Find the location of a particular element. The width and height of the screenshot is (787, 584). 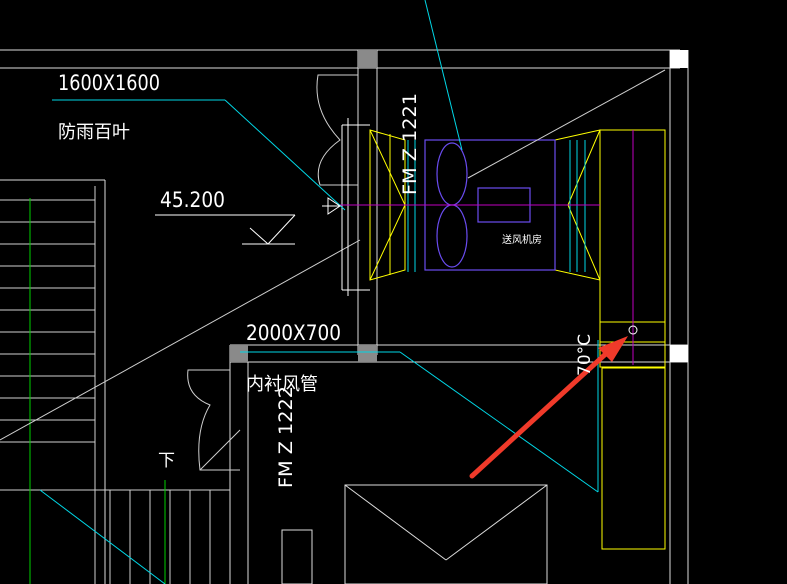

louver-name-label: 防雨百叶 is located at coordinates (94, 132).